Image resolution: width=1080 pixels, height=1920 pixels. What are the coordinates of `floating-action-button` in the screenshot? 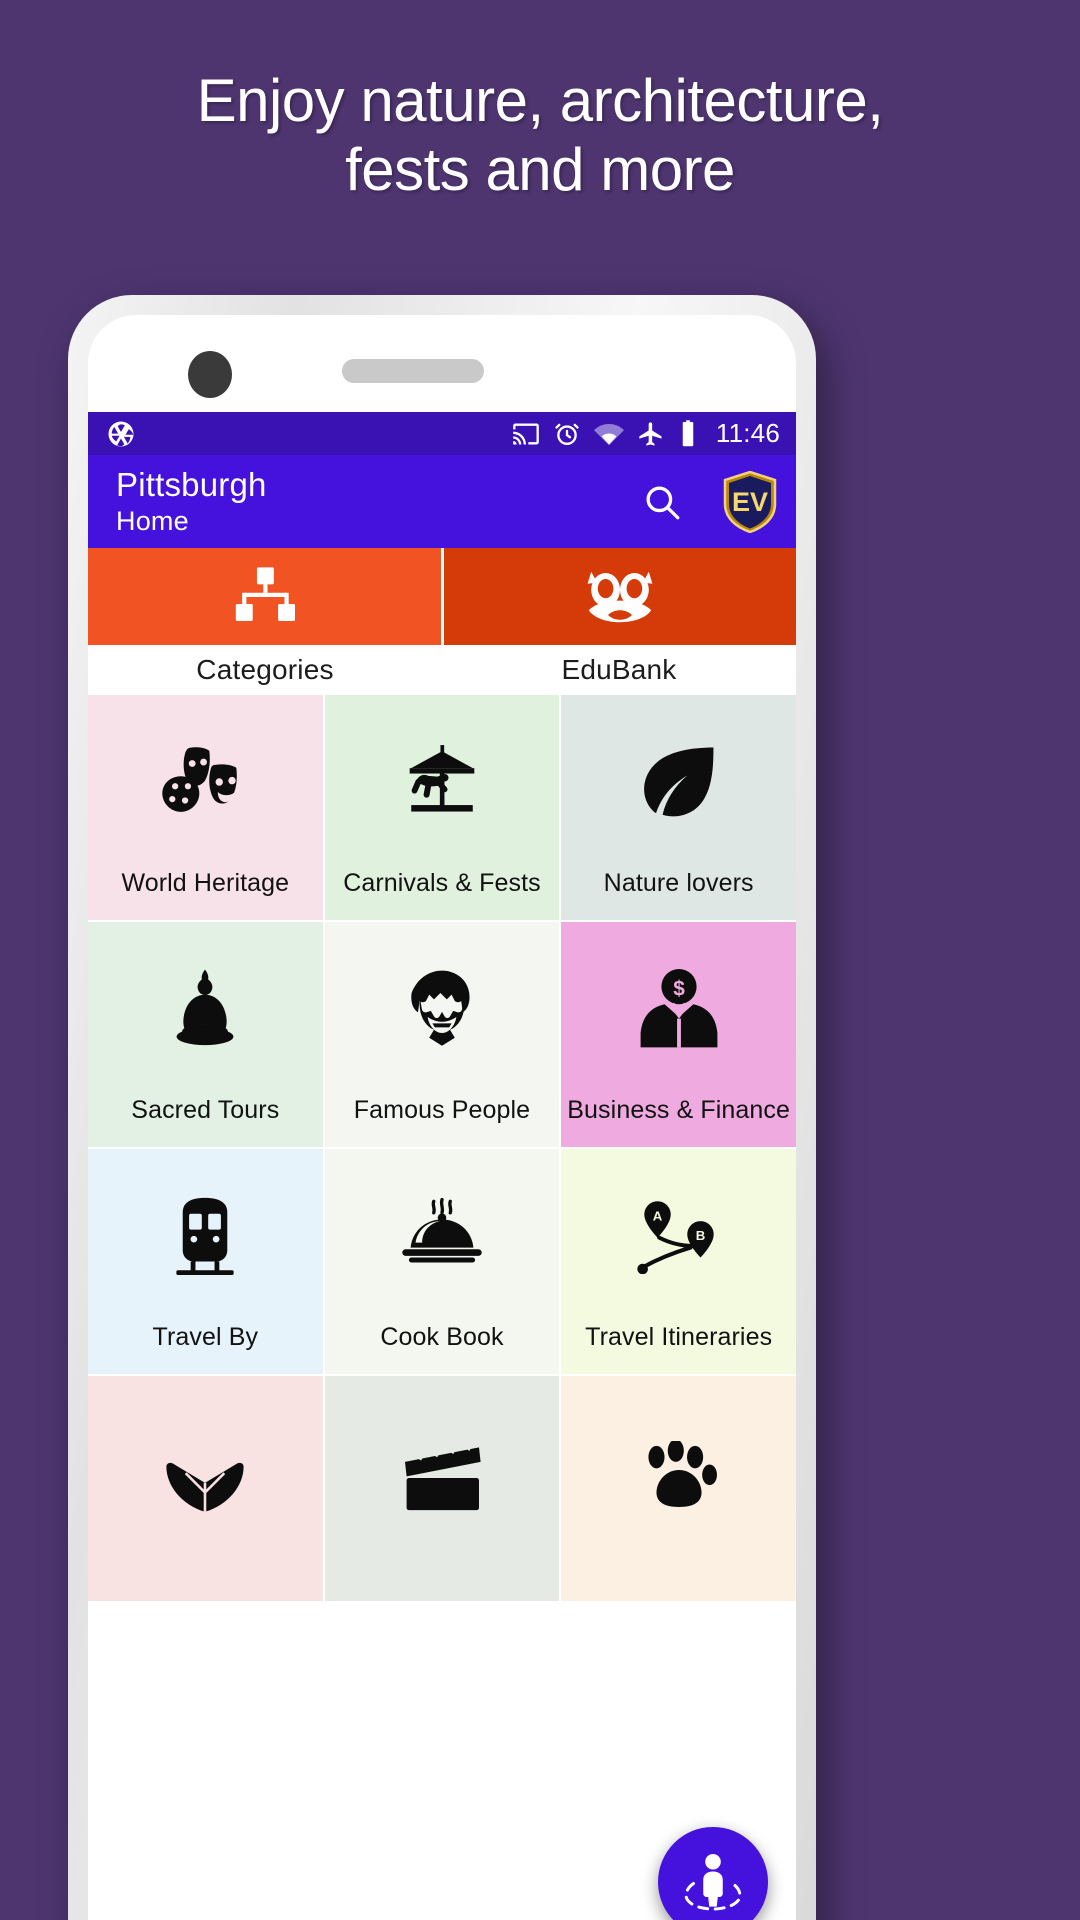 It's located at (713, 1873).